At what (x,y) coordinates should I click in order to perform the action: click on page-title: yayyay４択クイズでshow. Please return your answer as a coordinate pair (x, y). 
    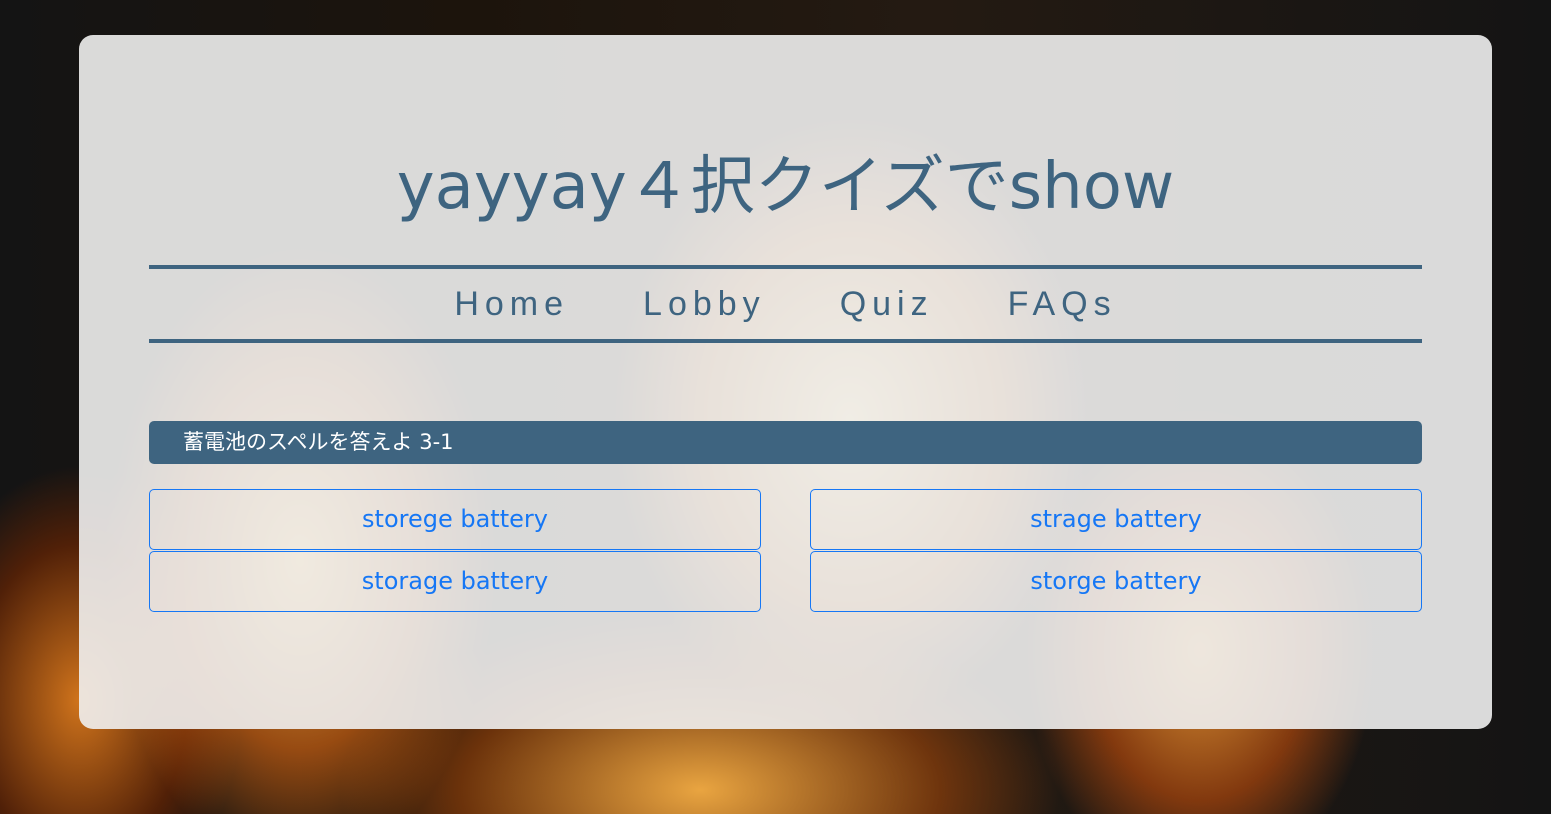
    Looking at the image, I should click on (785, 187).